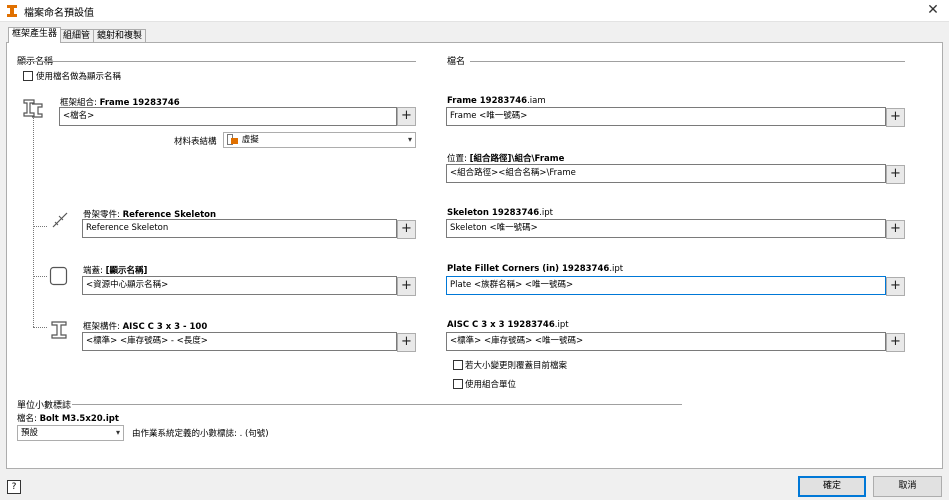 This screenshot has height=500, width=949. I want to click on frame-member-label: 框架構件: AISC C 3 x 3 - 100, so click(145, 327).